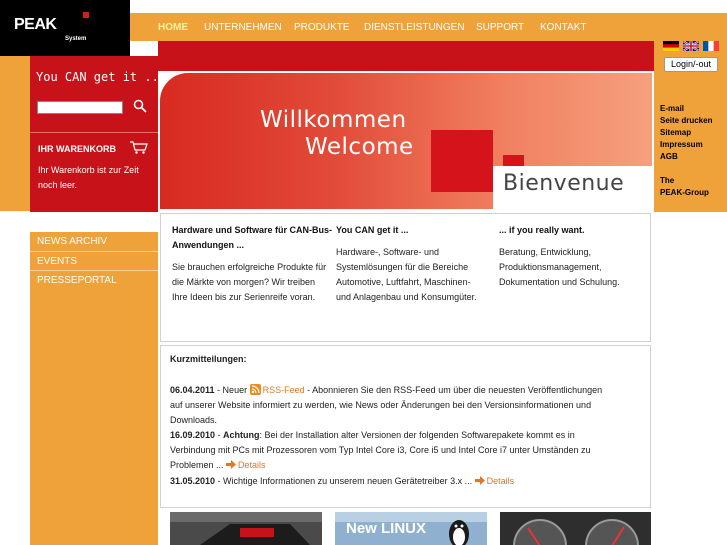  What do you see at coordinates (681, 144) in the screenshot?
I see `link-impressum: Impressum` at bounding box center [681, 144].